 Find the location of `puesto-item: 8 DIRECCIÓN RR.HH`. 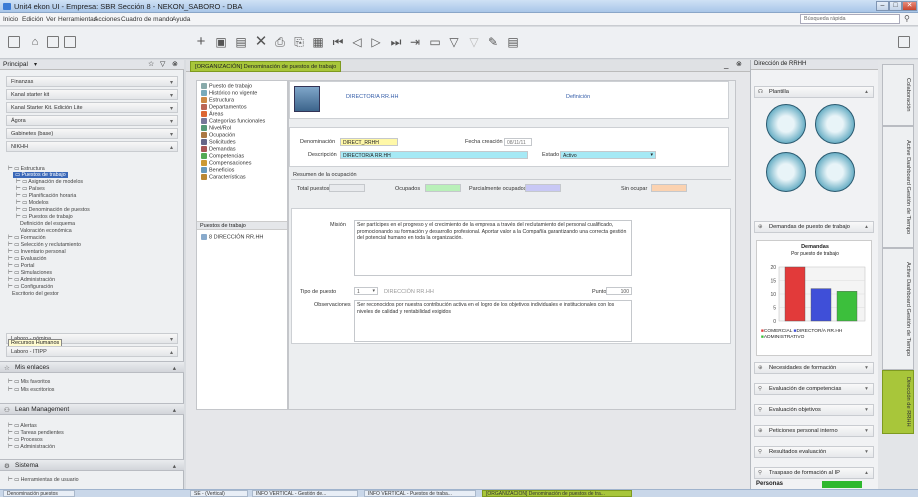

puesto-item: 8 DIRECCIÓN RR.HH is located at coordinates (232, 237).